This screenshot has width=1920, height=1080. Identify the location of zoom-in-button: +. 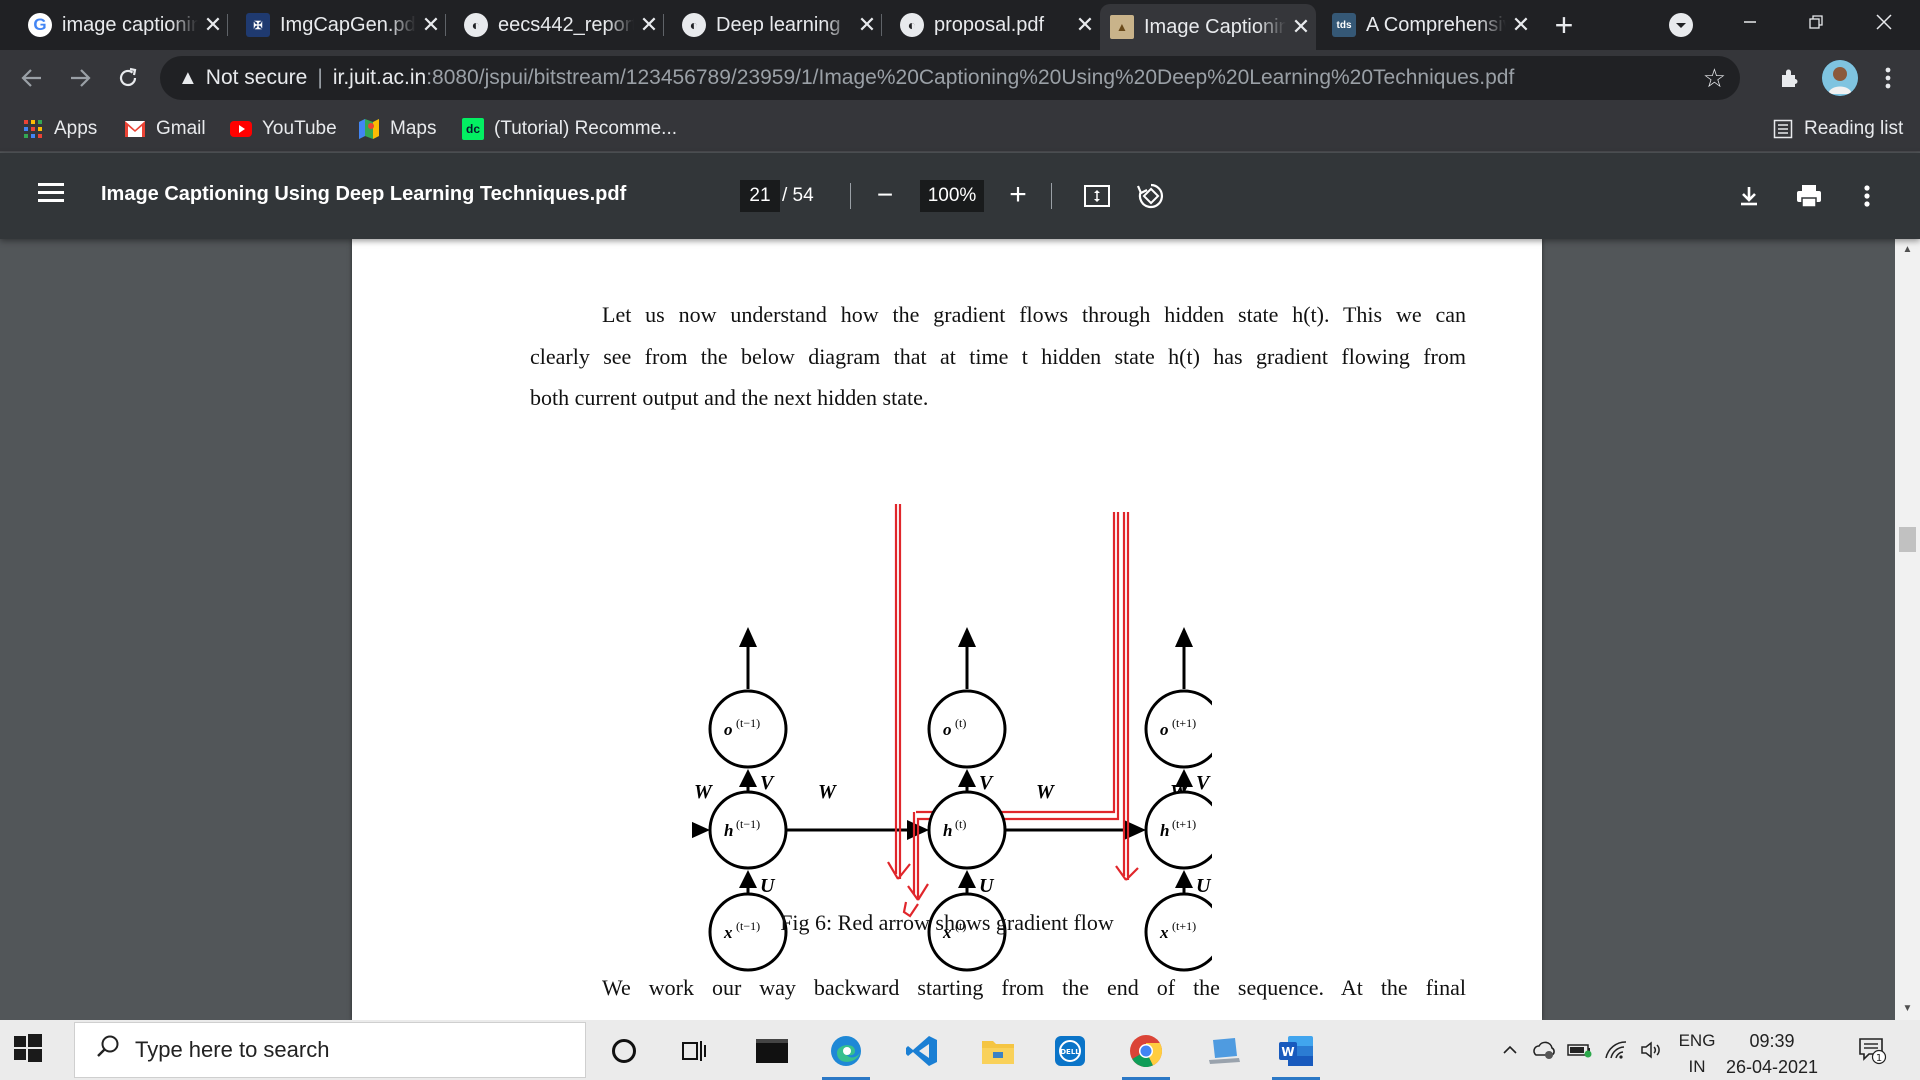
(1018, 195).